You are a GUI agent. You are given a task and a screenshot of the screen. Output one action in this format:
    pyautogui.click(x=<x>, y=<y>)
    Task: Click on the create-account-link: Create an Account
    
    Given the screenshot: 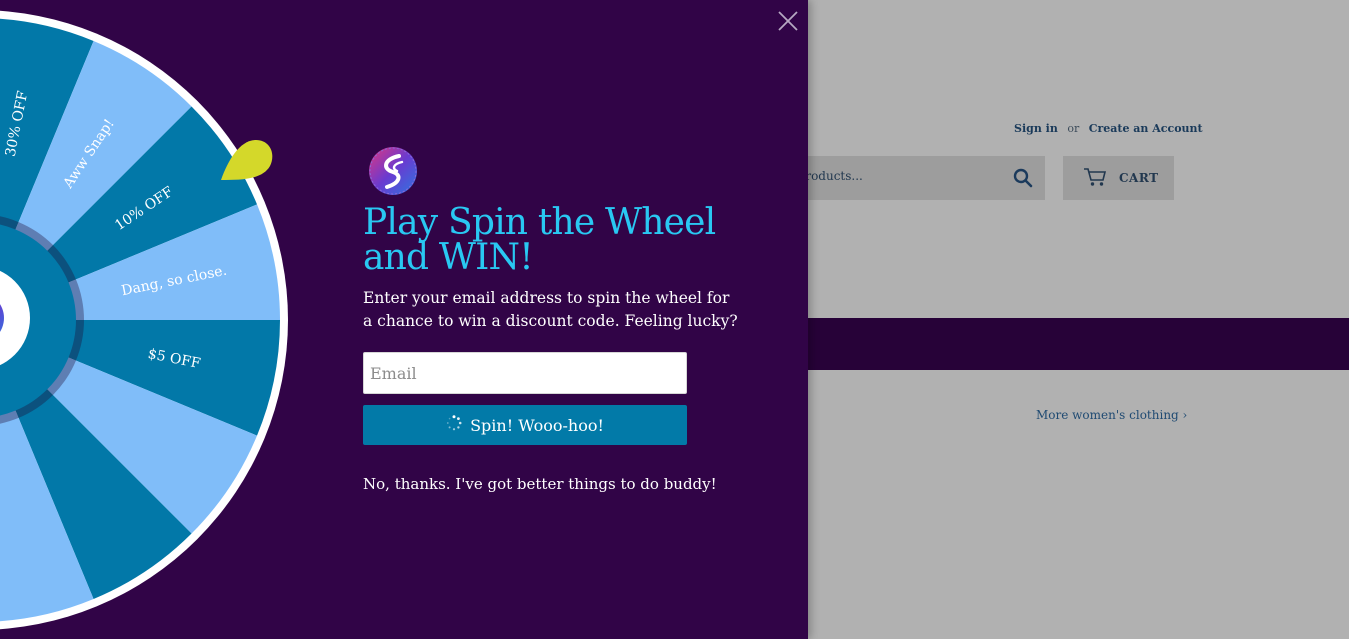 What is the action you would take?
    pyautogui.click(x=1146, y=128)
    